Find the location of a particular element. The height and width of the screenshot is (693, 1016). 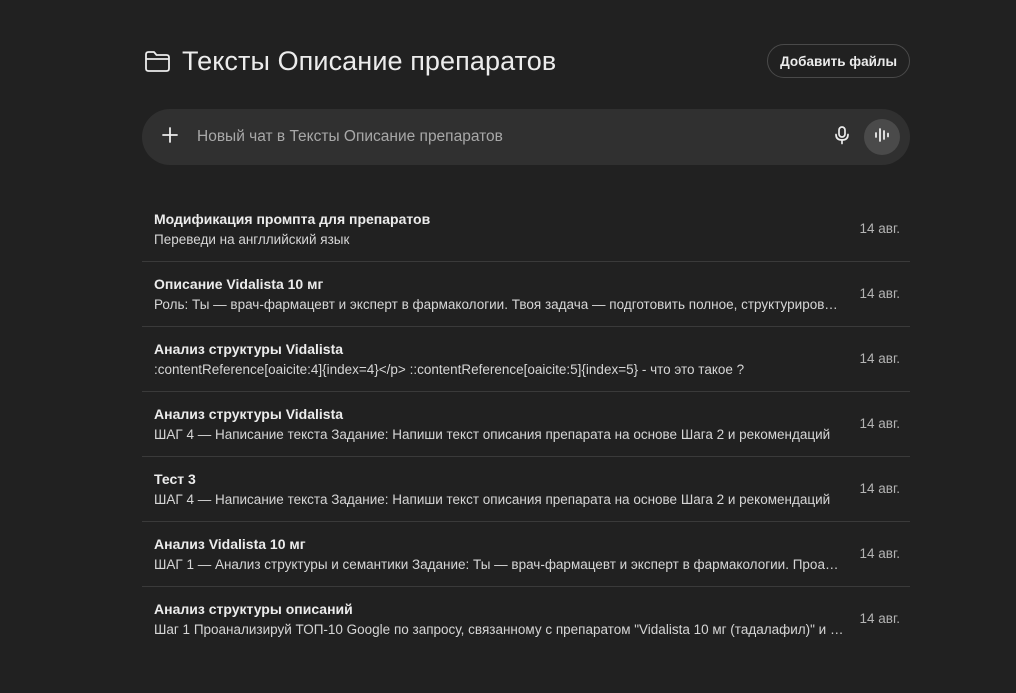

chat-title: Анализ структуры описаний is located at coordinates (253, 609).